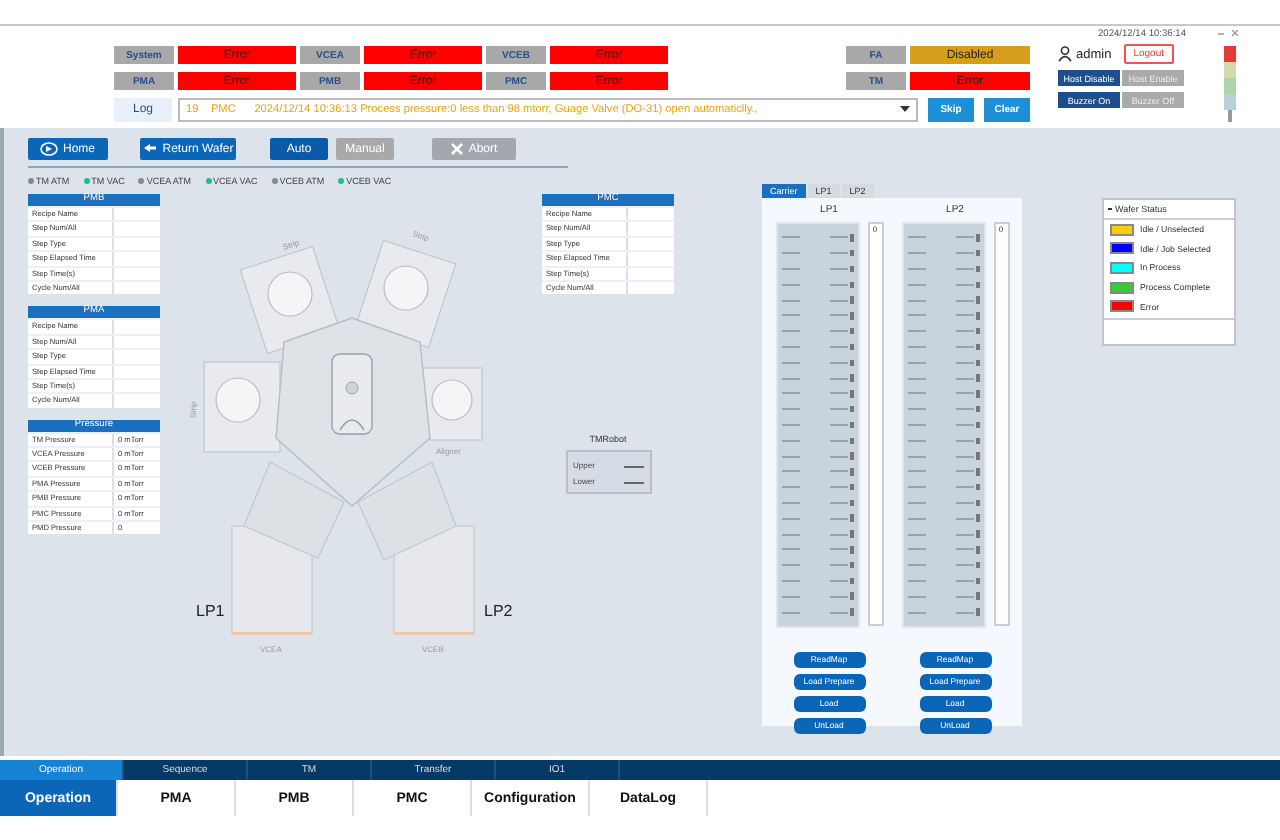 This screenshot has width=1280, height=840. What do you see at coordinates (905, 110) in the screenshot?
I see `dropdown-icon` at bounding box center [905, 110].